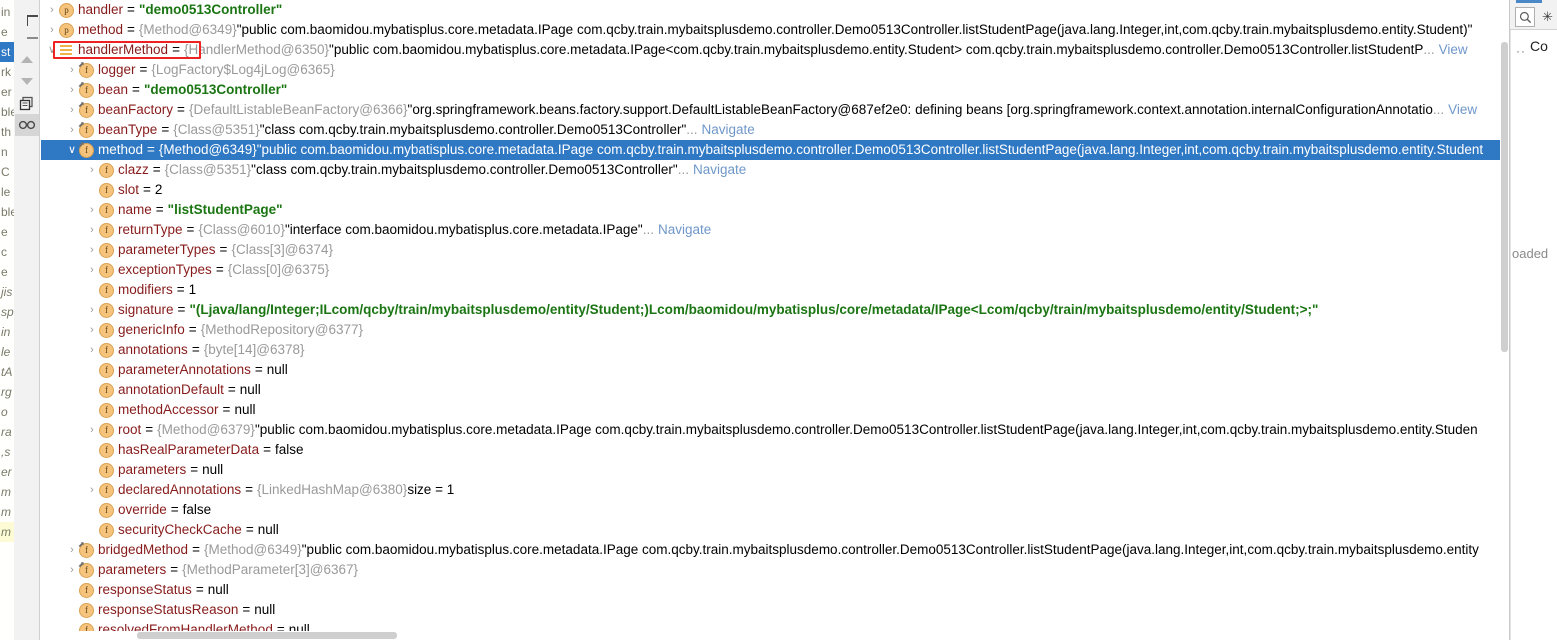 This screenshot has width=1557, height=640. I want to click on variable-row: ·f modifiers=1, so click(775, 290).